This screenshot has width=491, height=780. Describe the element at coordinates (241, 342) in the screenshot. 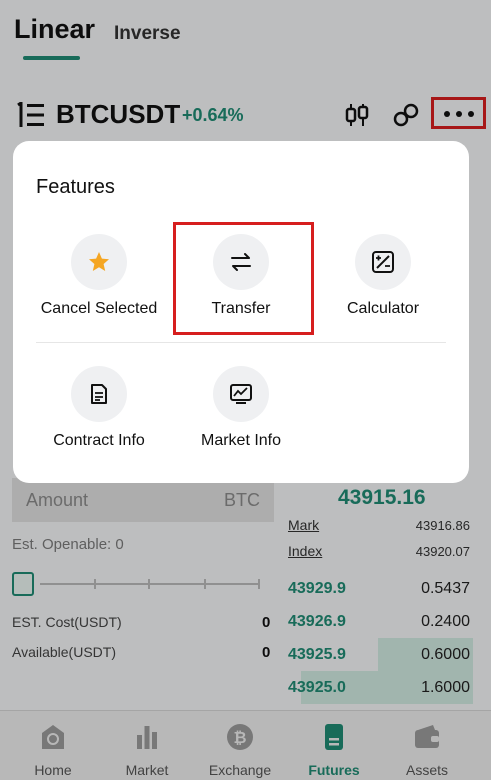

I see `feature-divider` at that location.